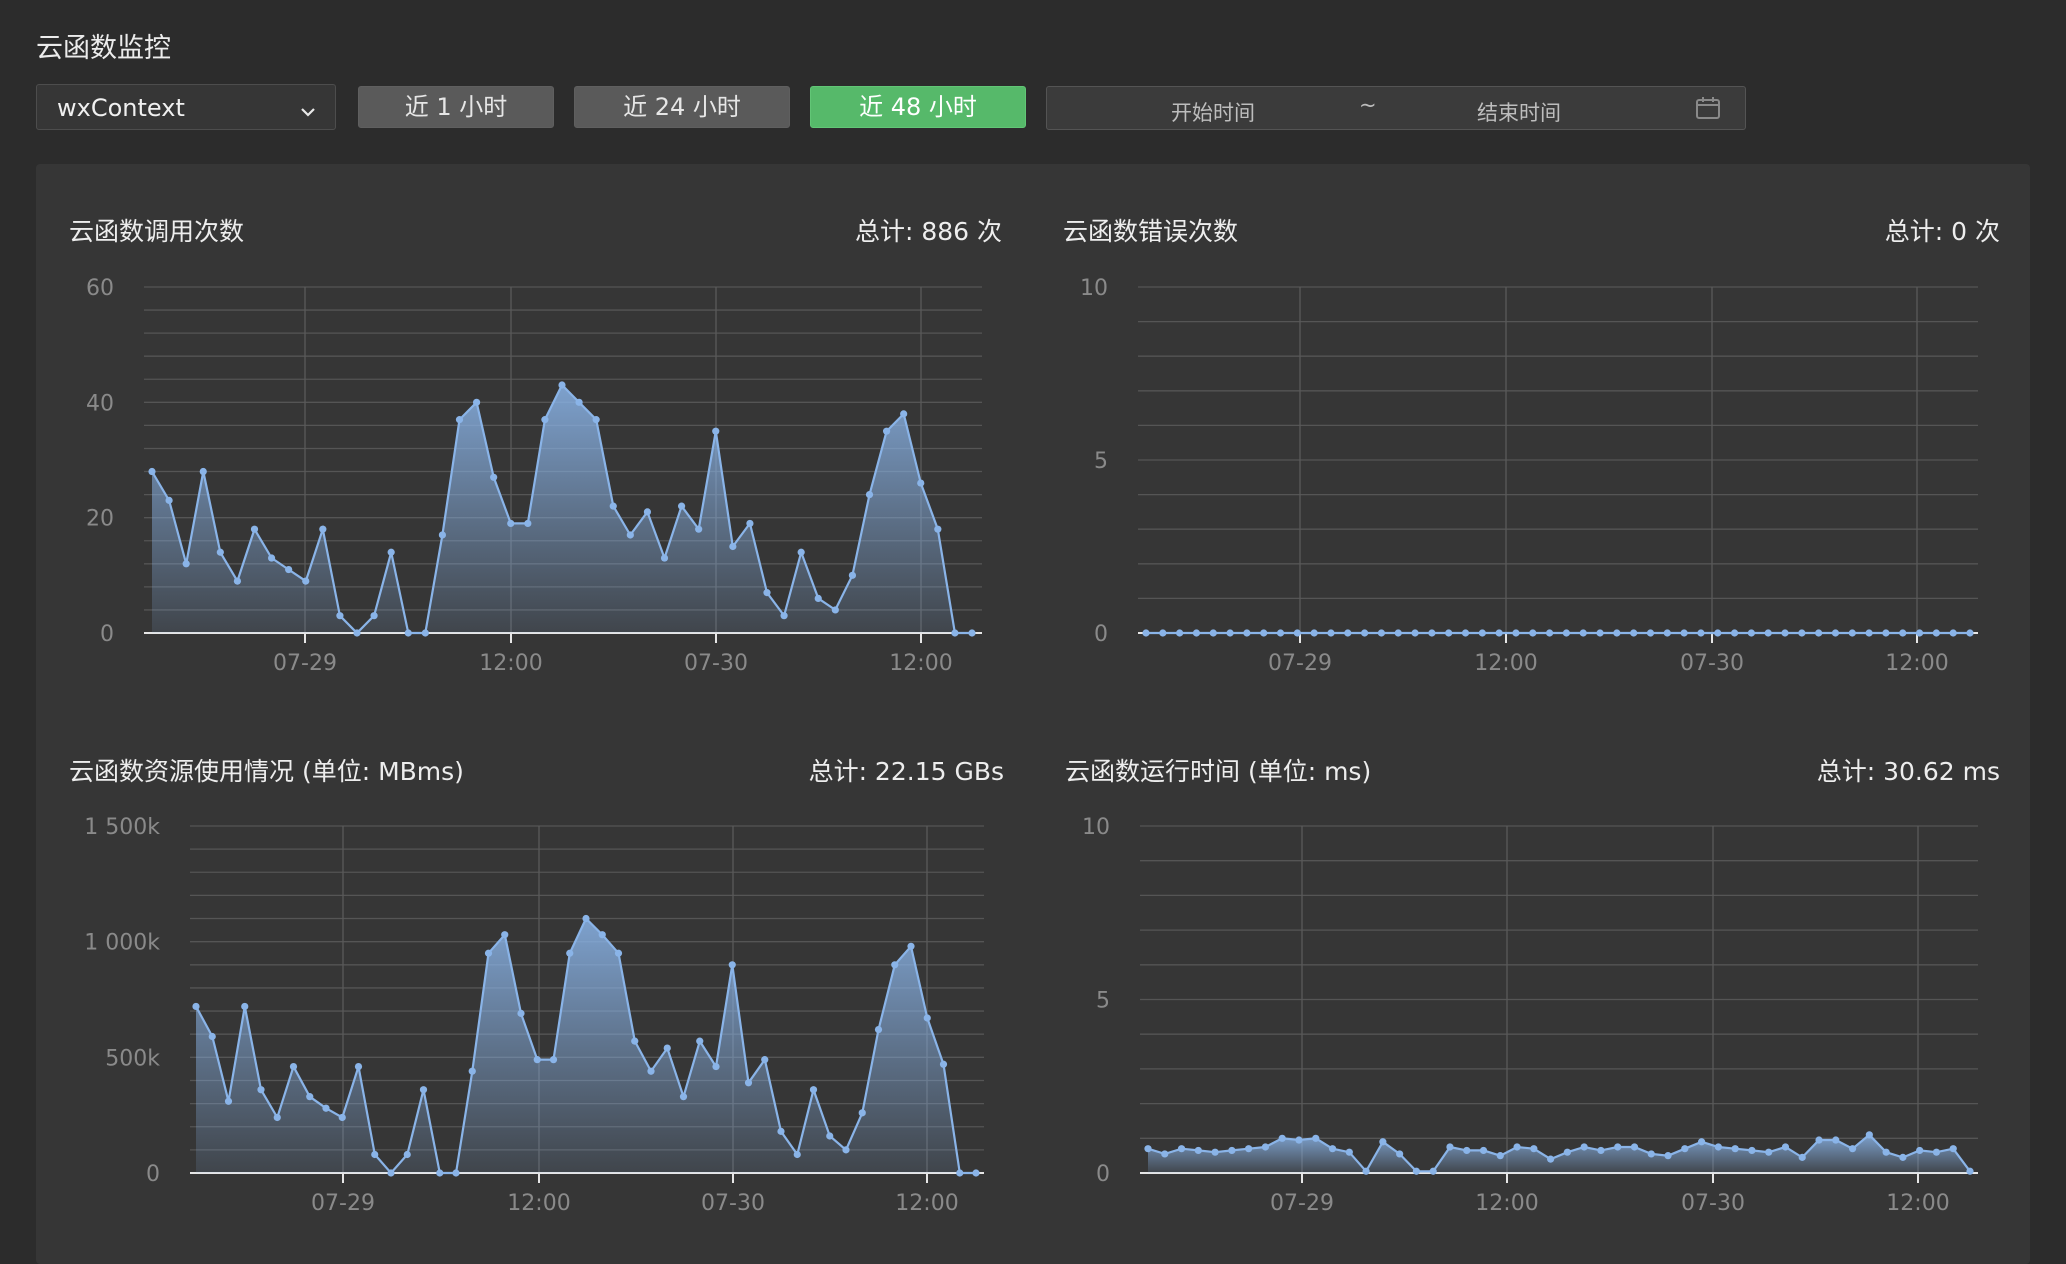 This screenshot has height=1264, width=2066. Describe the element at coordinates (920, 663) in the screenshot. I see `chart-invocations-x-tick-label: 12:00` at that location.